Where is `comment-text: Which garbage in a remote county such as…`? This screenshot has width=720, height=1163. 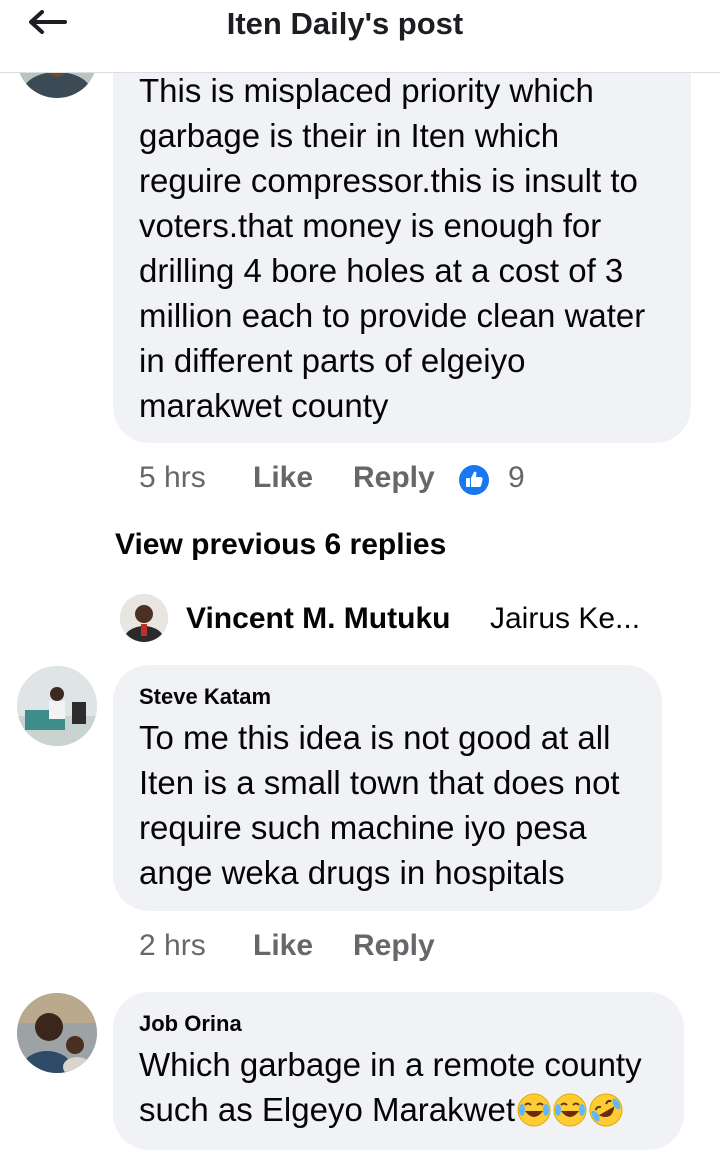
comment-text: Which garbage in a remote county such as… is located at coordinates (406, 1090).